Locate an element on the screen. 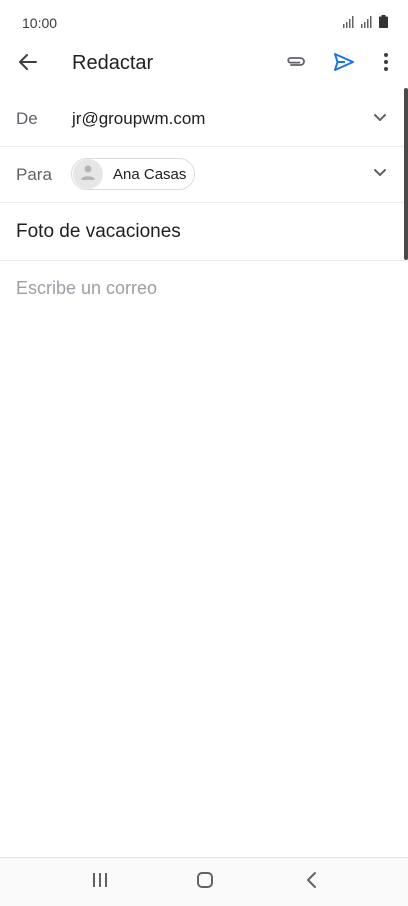  navigation-bar is located at coordinates (204, 881).